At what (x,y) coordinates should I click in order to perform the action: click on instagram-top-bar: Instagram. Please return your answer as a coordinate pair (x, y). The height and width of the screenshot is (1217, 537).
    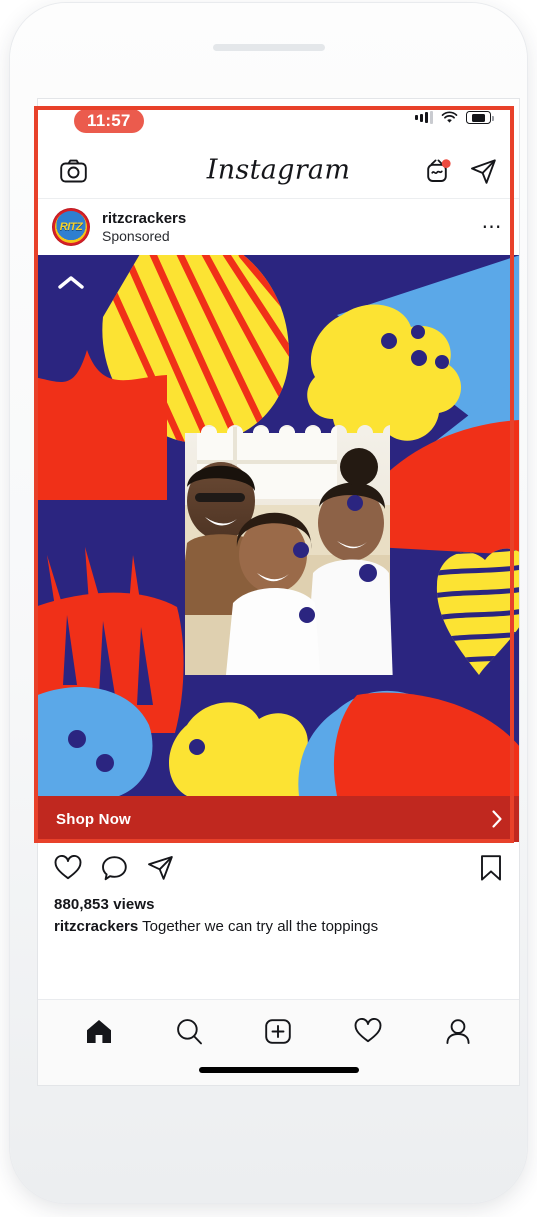
    Looking at the image, I should click on (278, 171).